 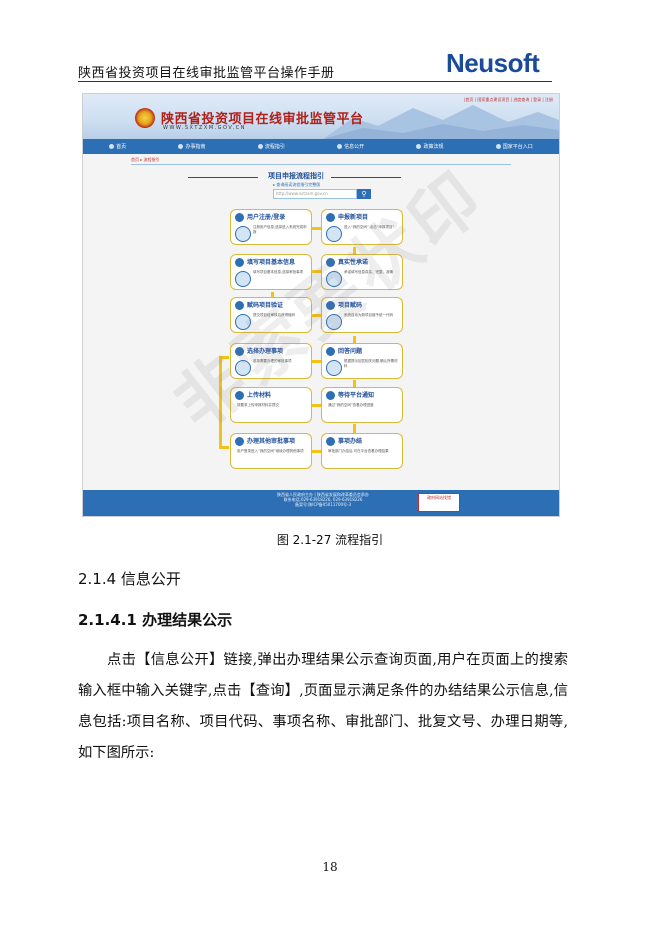 I want to click on flow-title: 项目申报流程指引, so click(x=296, y=176).